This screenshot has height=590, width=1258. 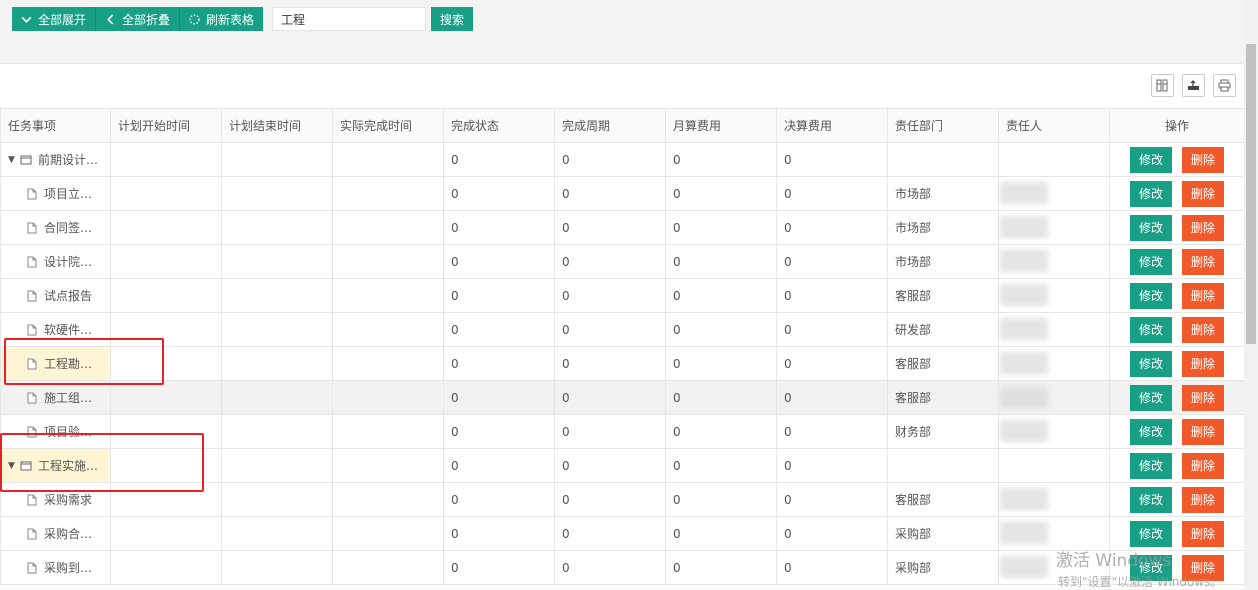 What do you see at coordinates (622, 363) in the screenshot?
I see `table-row: 工程勘… 0 0 0 0 客服部 修改 删除` at bounding box center [622, 363].